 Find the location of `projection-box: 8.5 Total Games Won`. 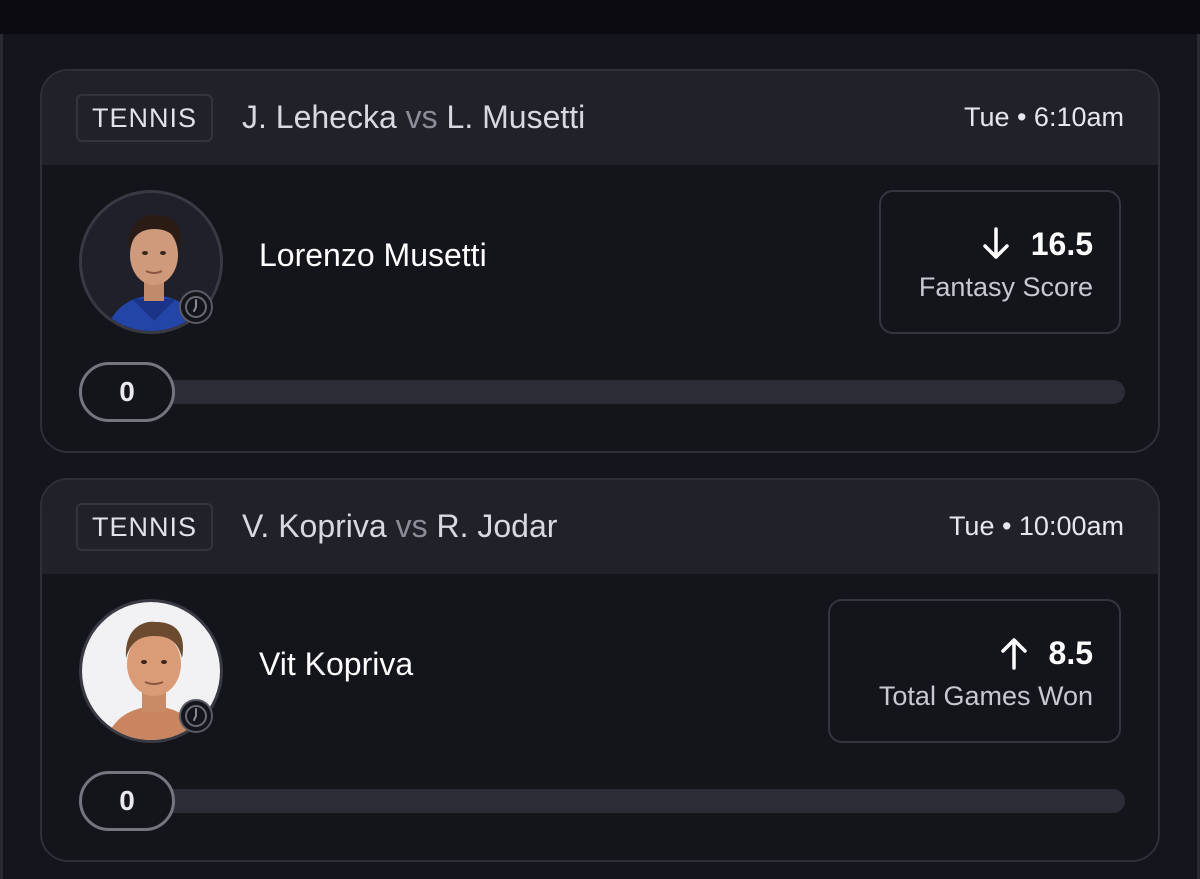

projection-box: 8.5 Total Games Won is located at coordinates (974, 671).